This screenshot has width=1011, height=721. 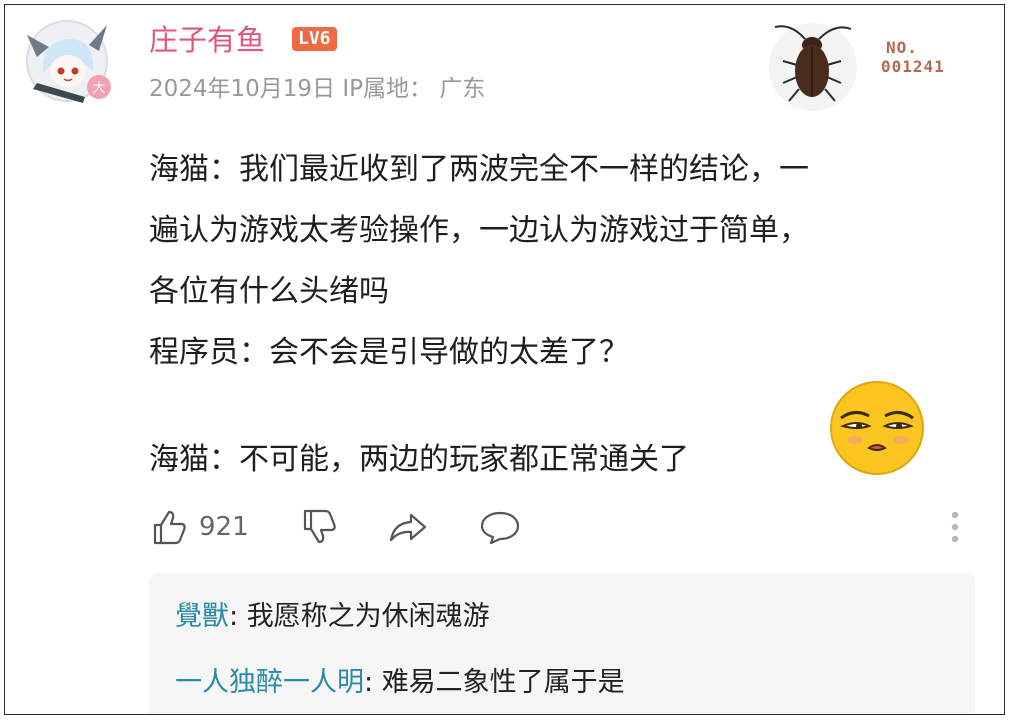 I want to click on share-button, so click(x=408, y=527).